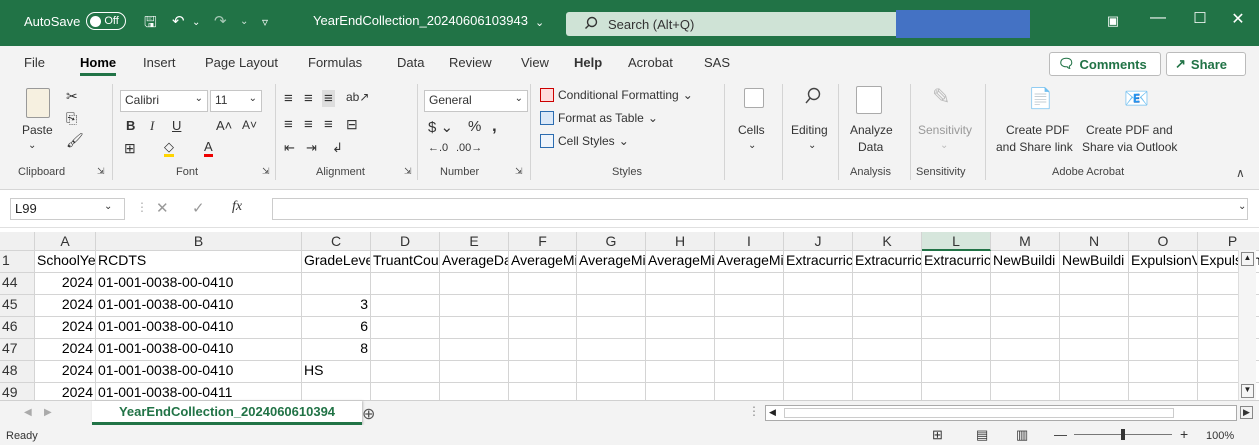 This screenshot has width=1259, height=445. Describe the element at coordinates (289, 148) in the screenshot. I see `decrease-indent-icon: ⇤` at that location.